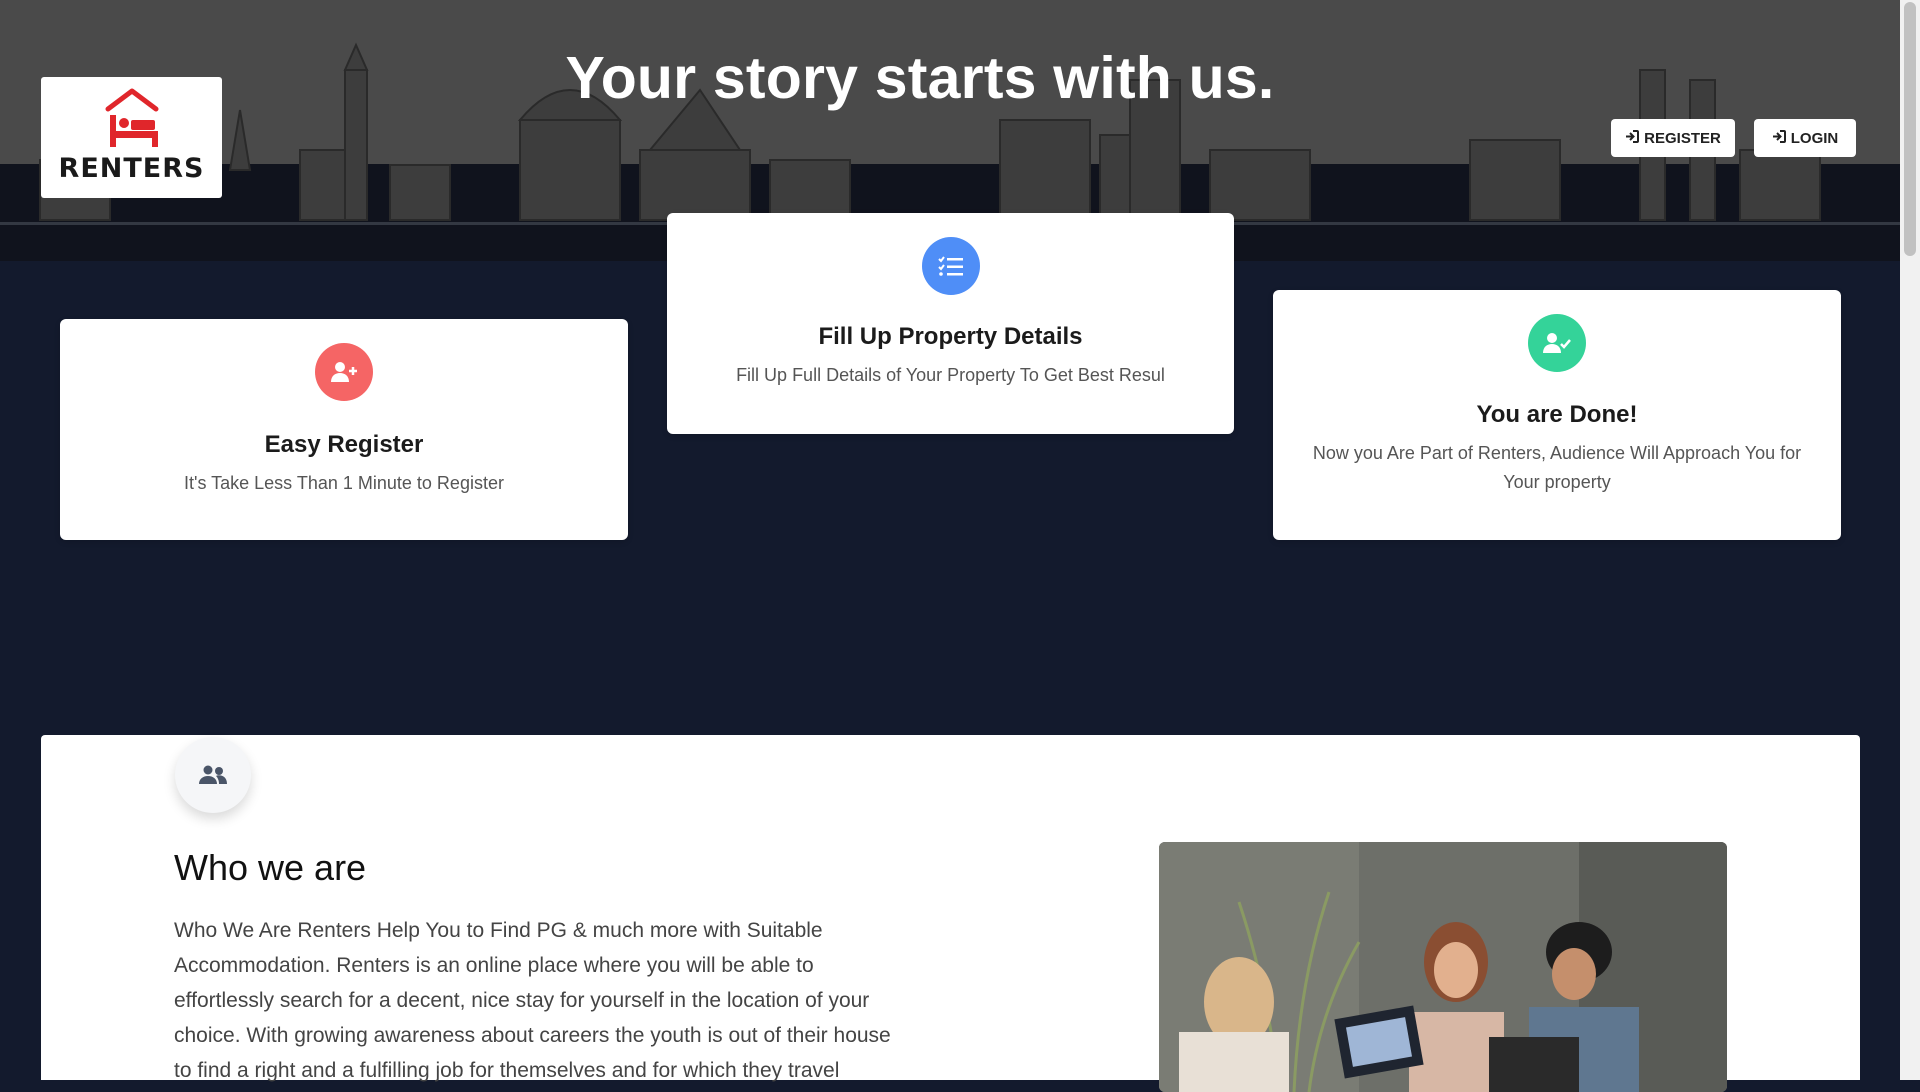 The image size is (1920, 1092). Describe the element at coordinates (1443, 967) in the screenshot. I see `team-photo` at that location.